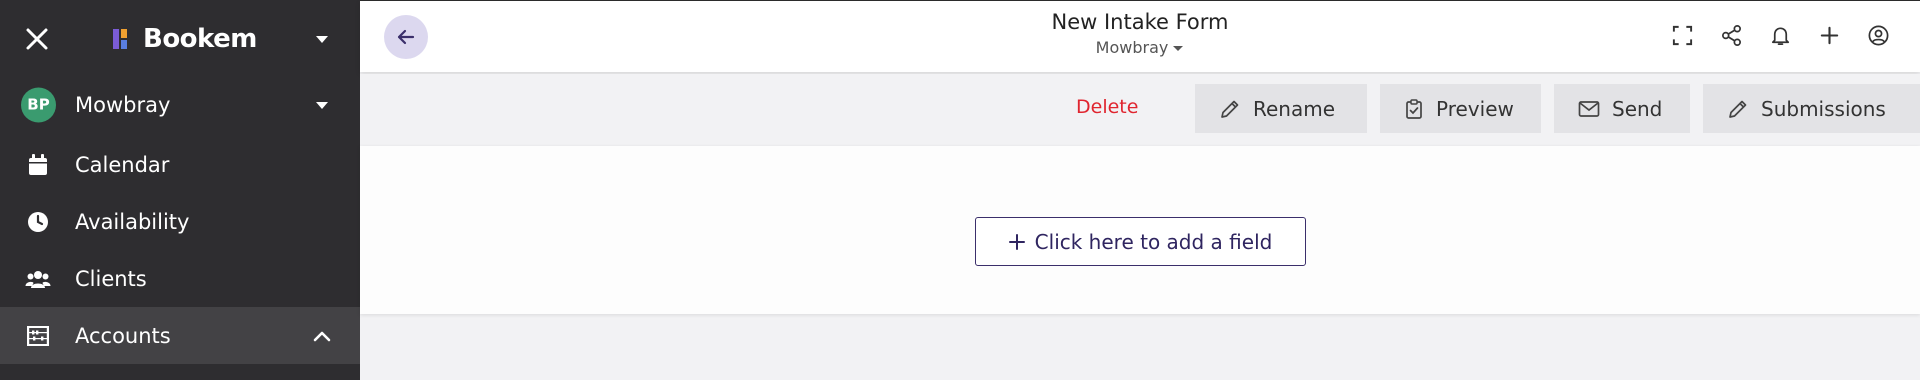  What do you see at coordinates (123, 104) in the screenshot?
I see `sidebar-item-label: Mowbray` at bounding box center [123, 104].